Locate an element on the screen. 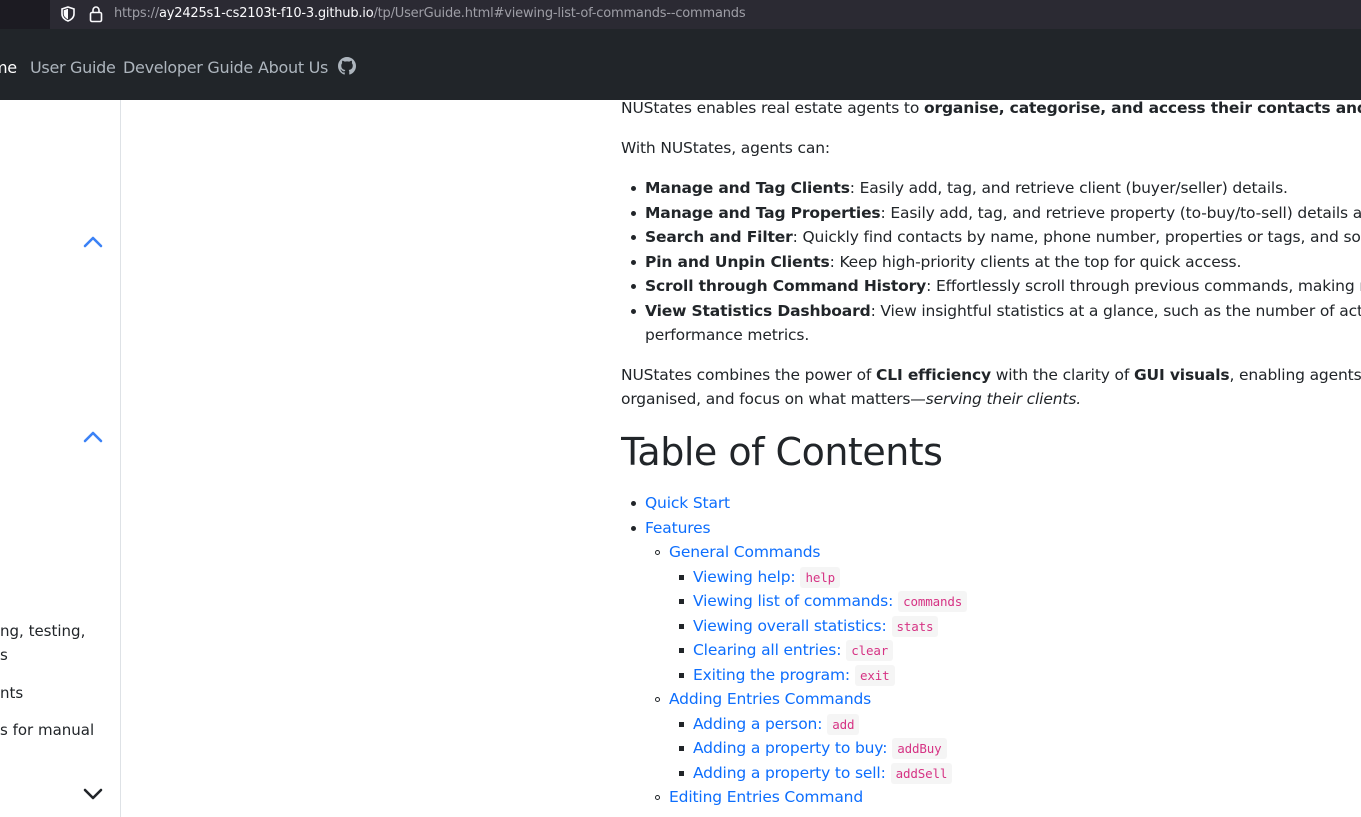 The height and width of the screenshot is (817, 1361). toc-item: General Commands is located at coordinates (745, 552).